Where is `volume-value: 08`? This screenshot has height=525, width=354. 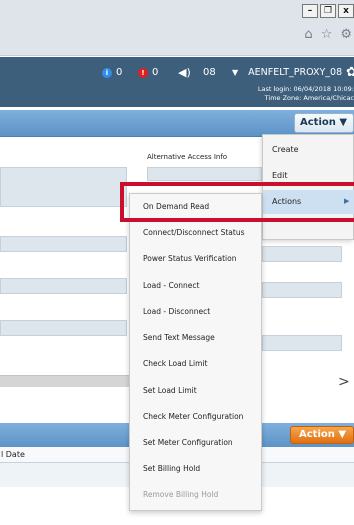 volume-value: 08 is located at coordinates (209, 72).